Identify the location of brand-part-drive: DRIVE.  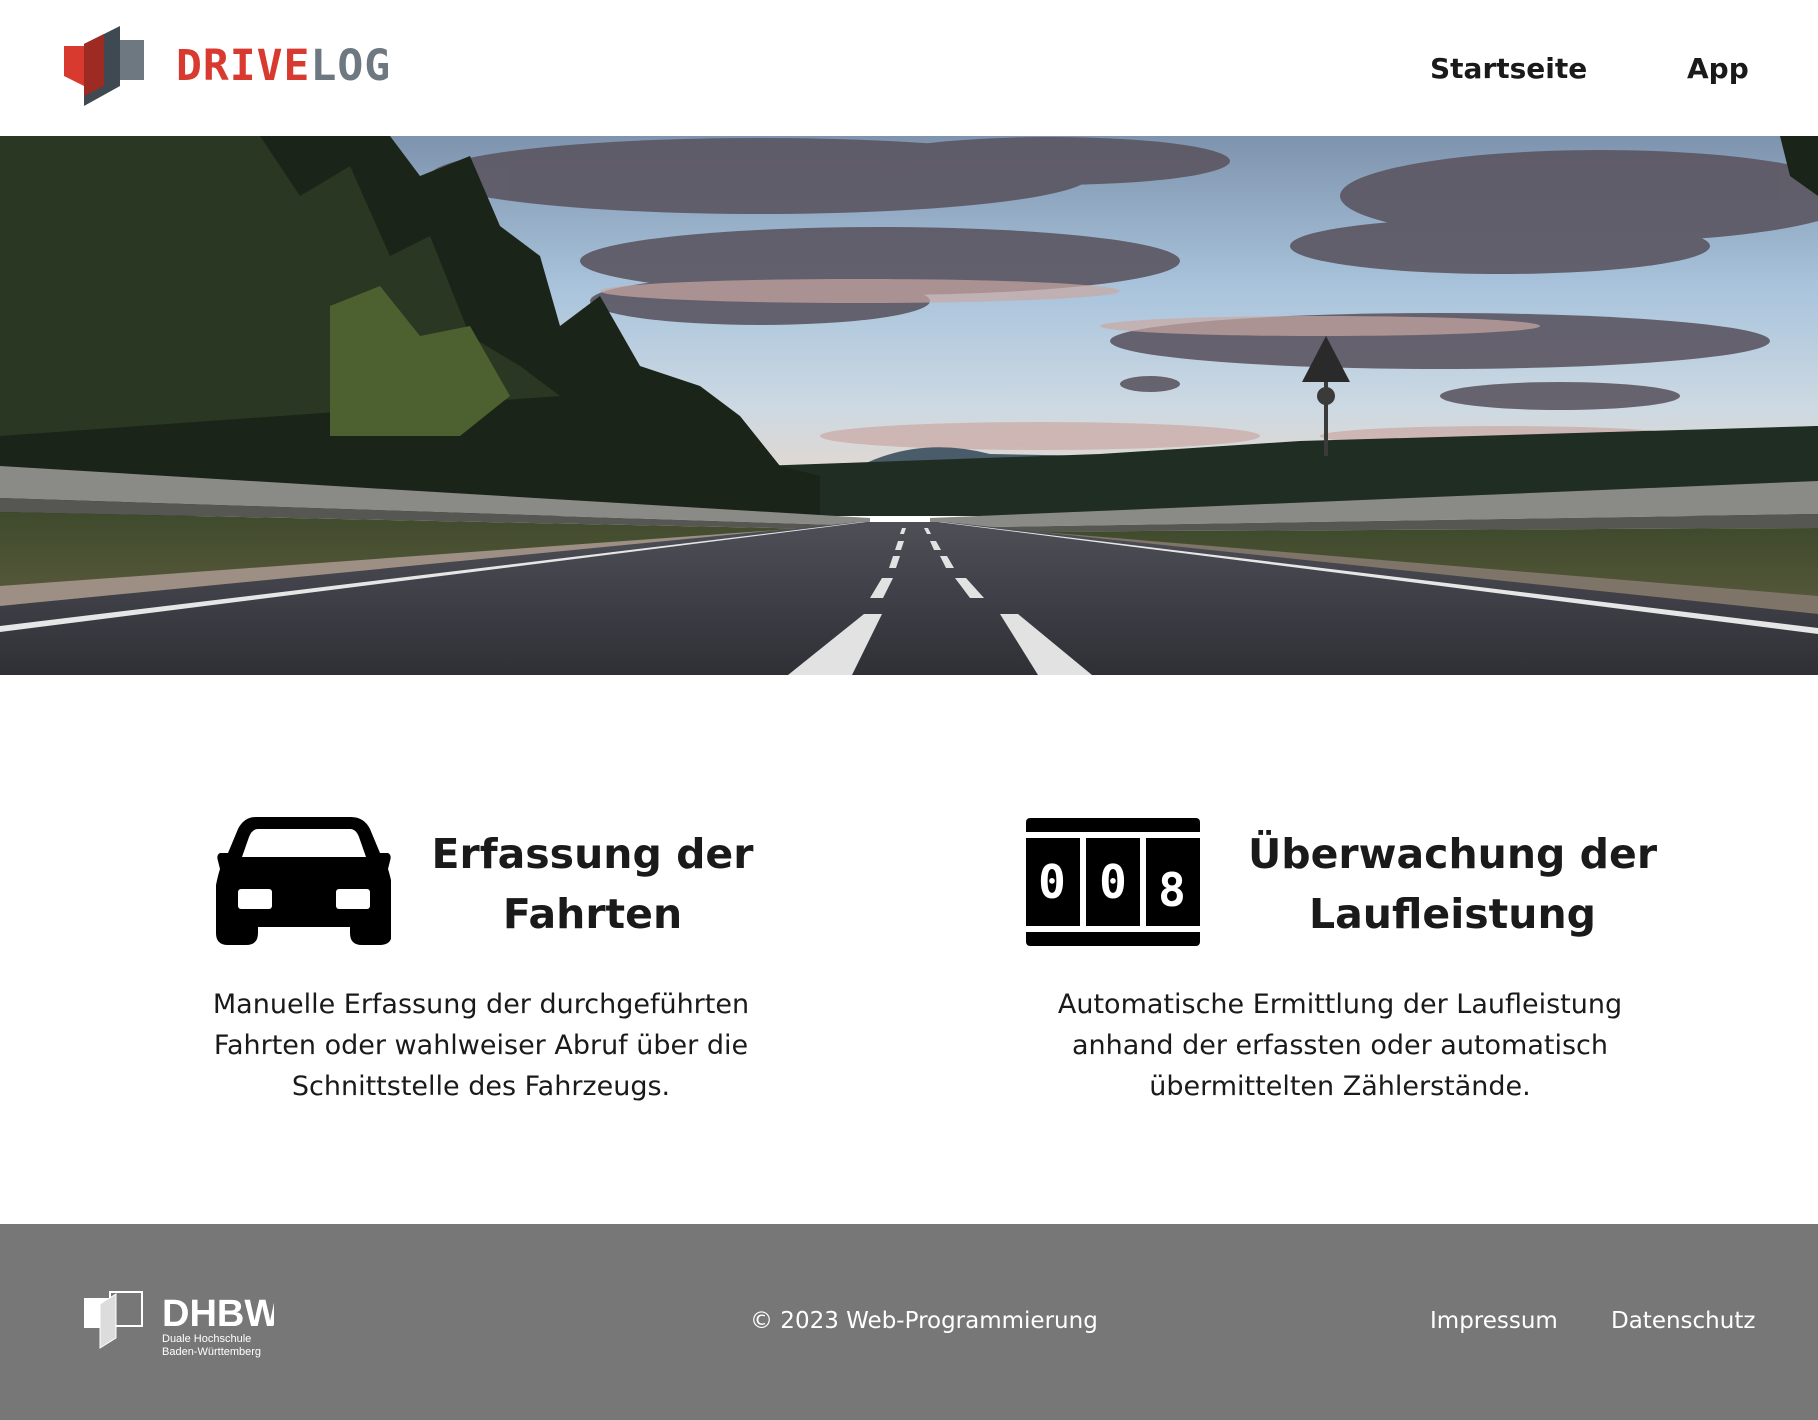
(243, 65).